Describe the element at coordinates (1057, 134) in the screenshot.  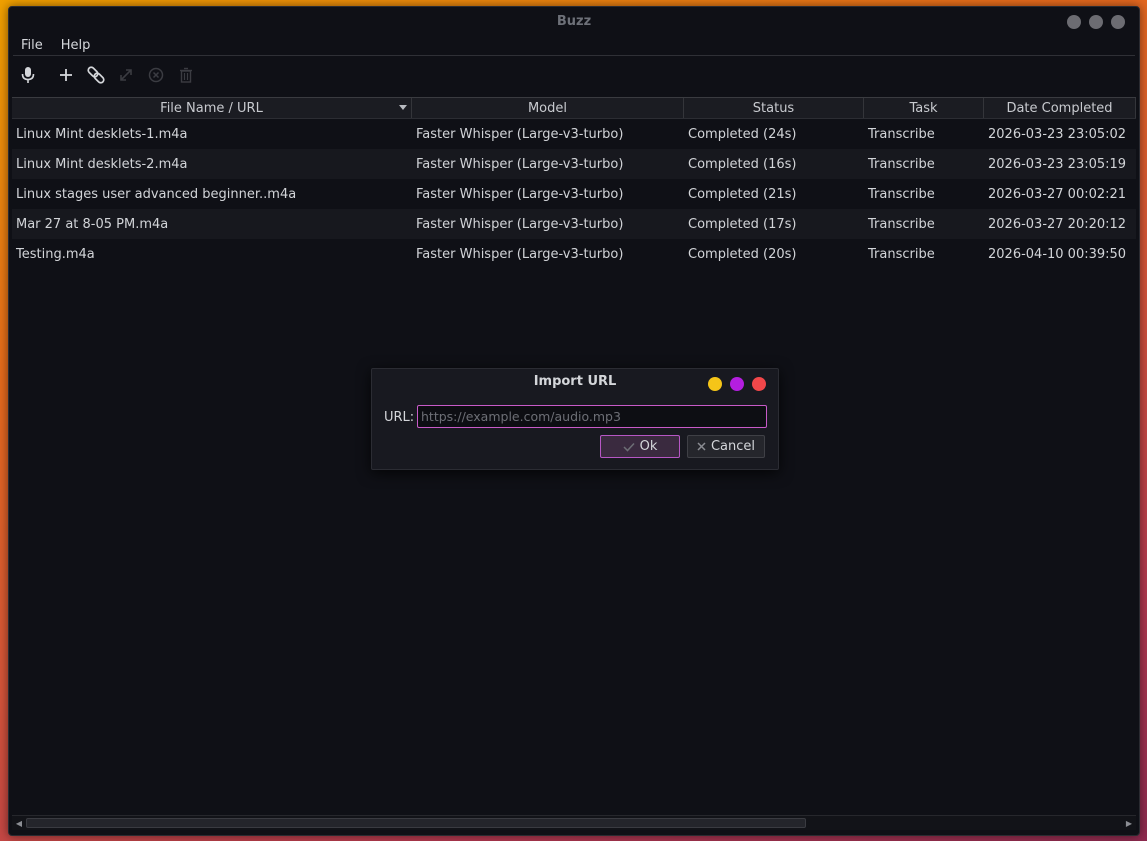
I see `cell-date-completed: 2026-03-23 23:05:02` at that location.